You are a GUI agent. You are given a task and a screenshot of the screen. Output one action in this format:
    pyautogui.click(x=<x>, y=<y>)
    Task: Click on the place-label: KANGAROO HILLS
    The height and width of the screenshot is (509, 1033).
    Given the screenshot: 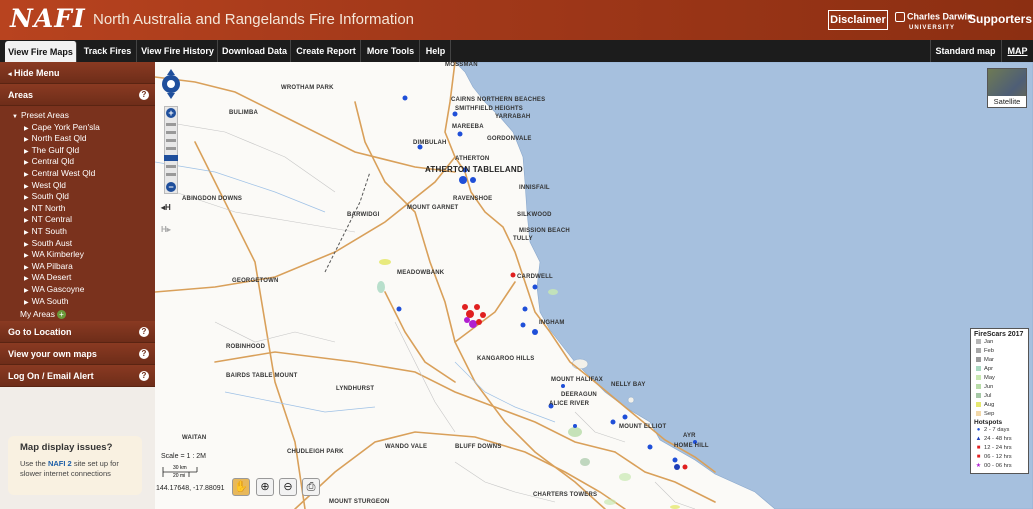 What is the action you would take?
    pyautogui.click(x=506, y=359)
    